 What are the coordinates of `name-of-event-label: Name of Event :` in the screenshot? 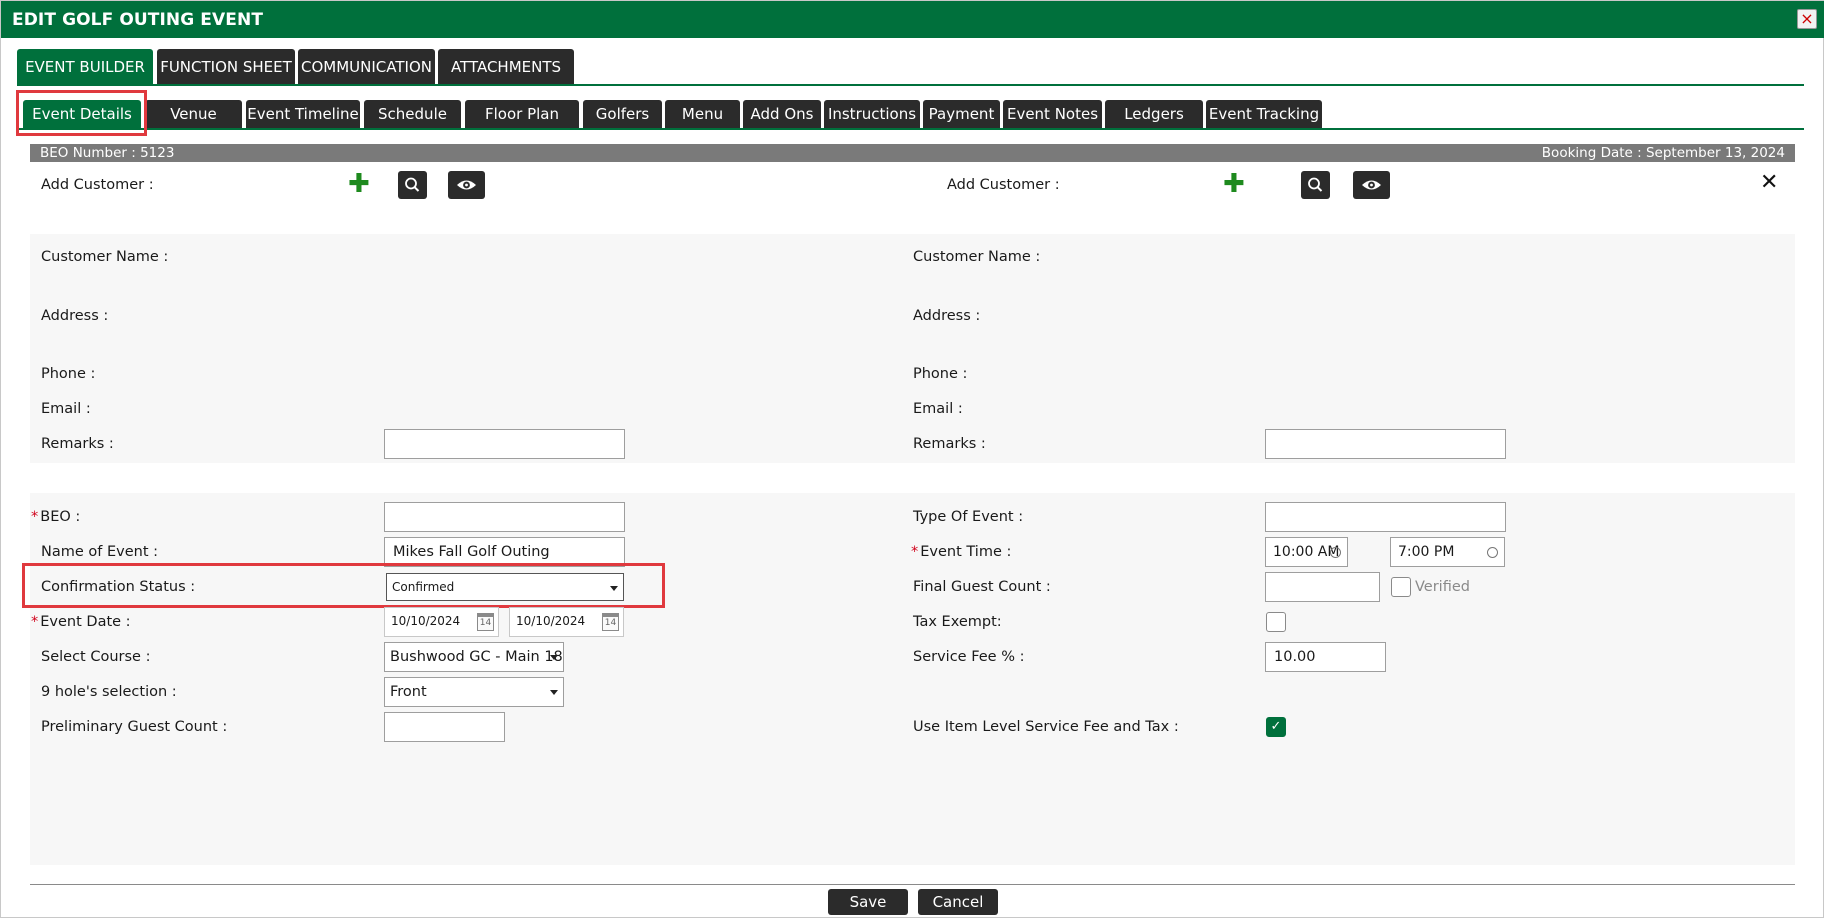 It's located at (100, 552).